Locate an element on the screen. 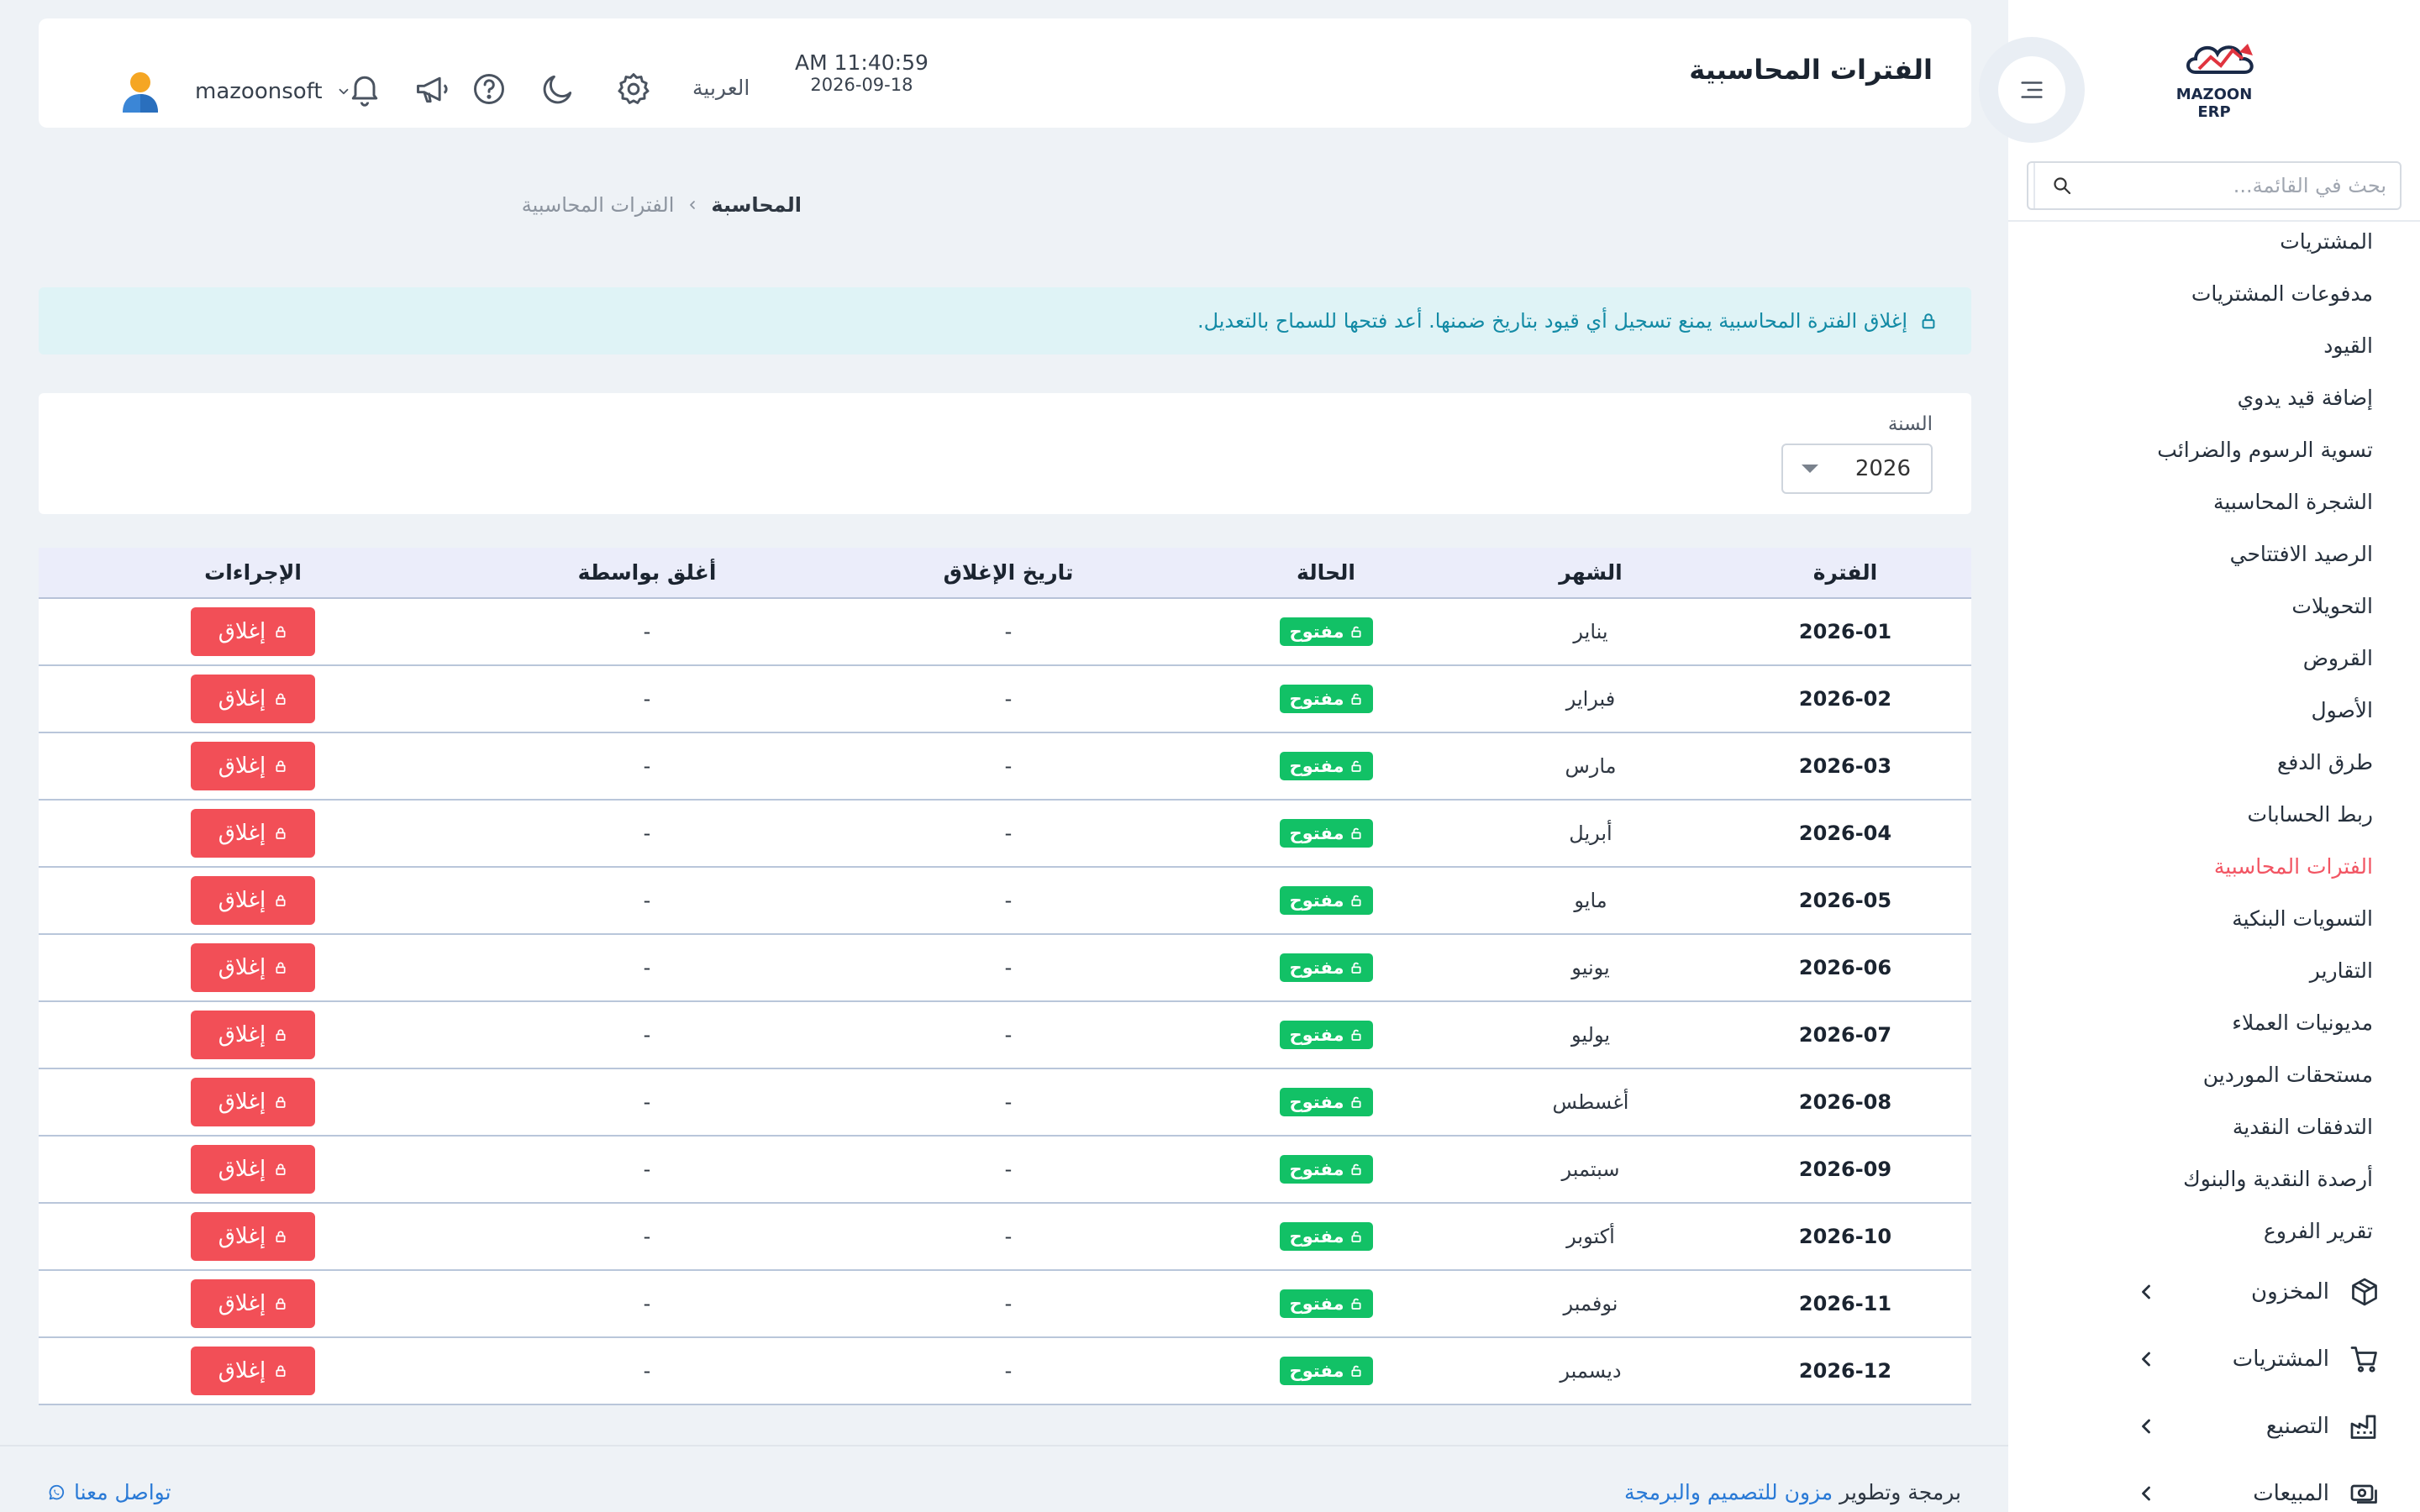 The image size is (2420, 1512). sidebar-search is located at coordinates (2214, 185).